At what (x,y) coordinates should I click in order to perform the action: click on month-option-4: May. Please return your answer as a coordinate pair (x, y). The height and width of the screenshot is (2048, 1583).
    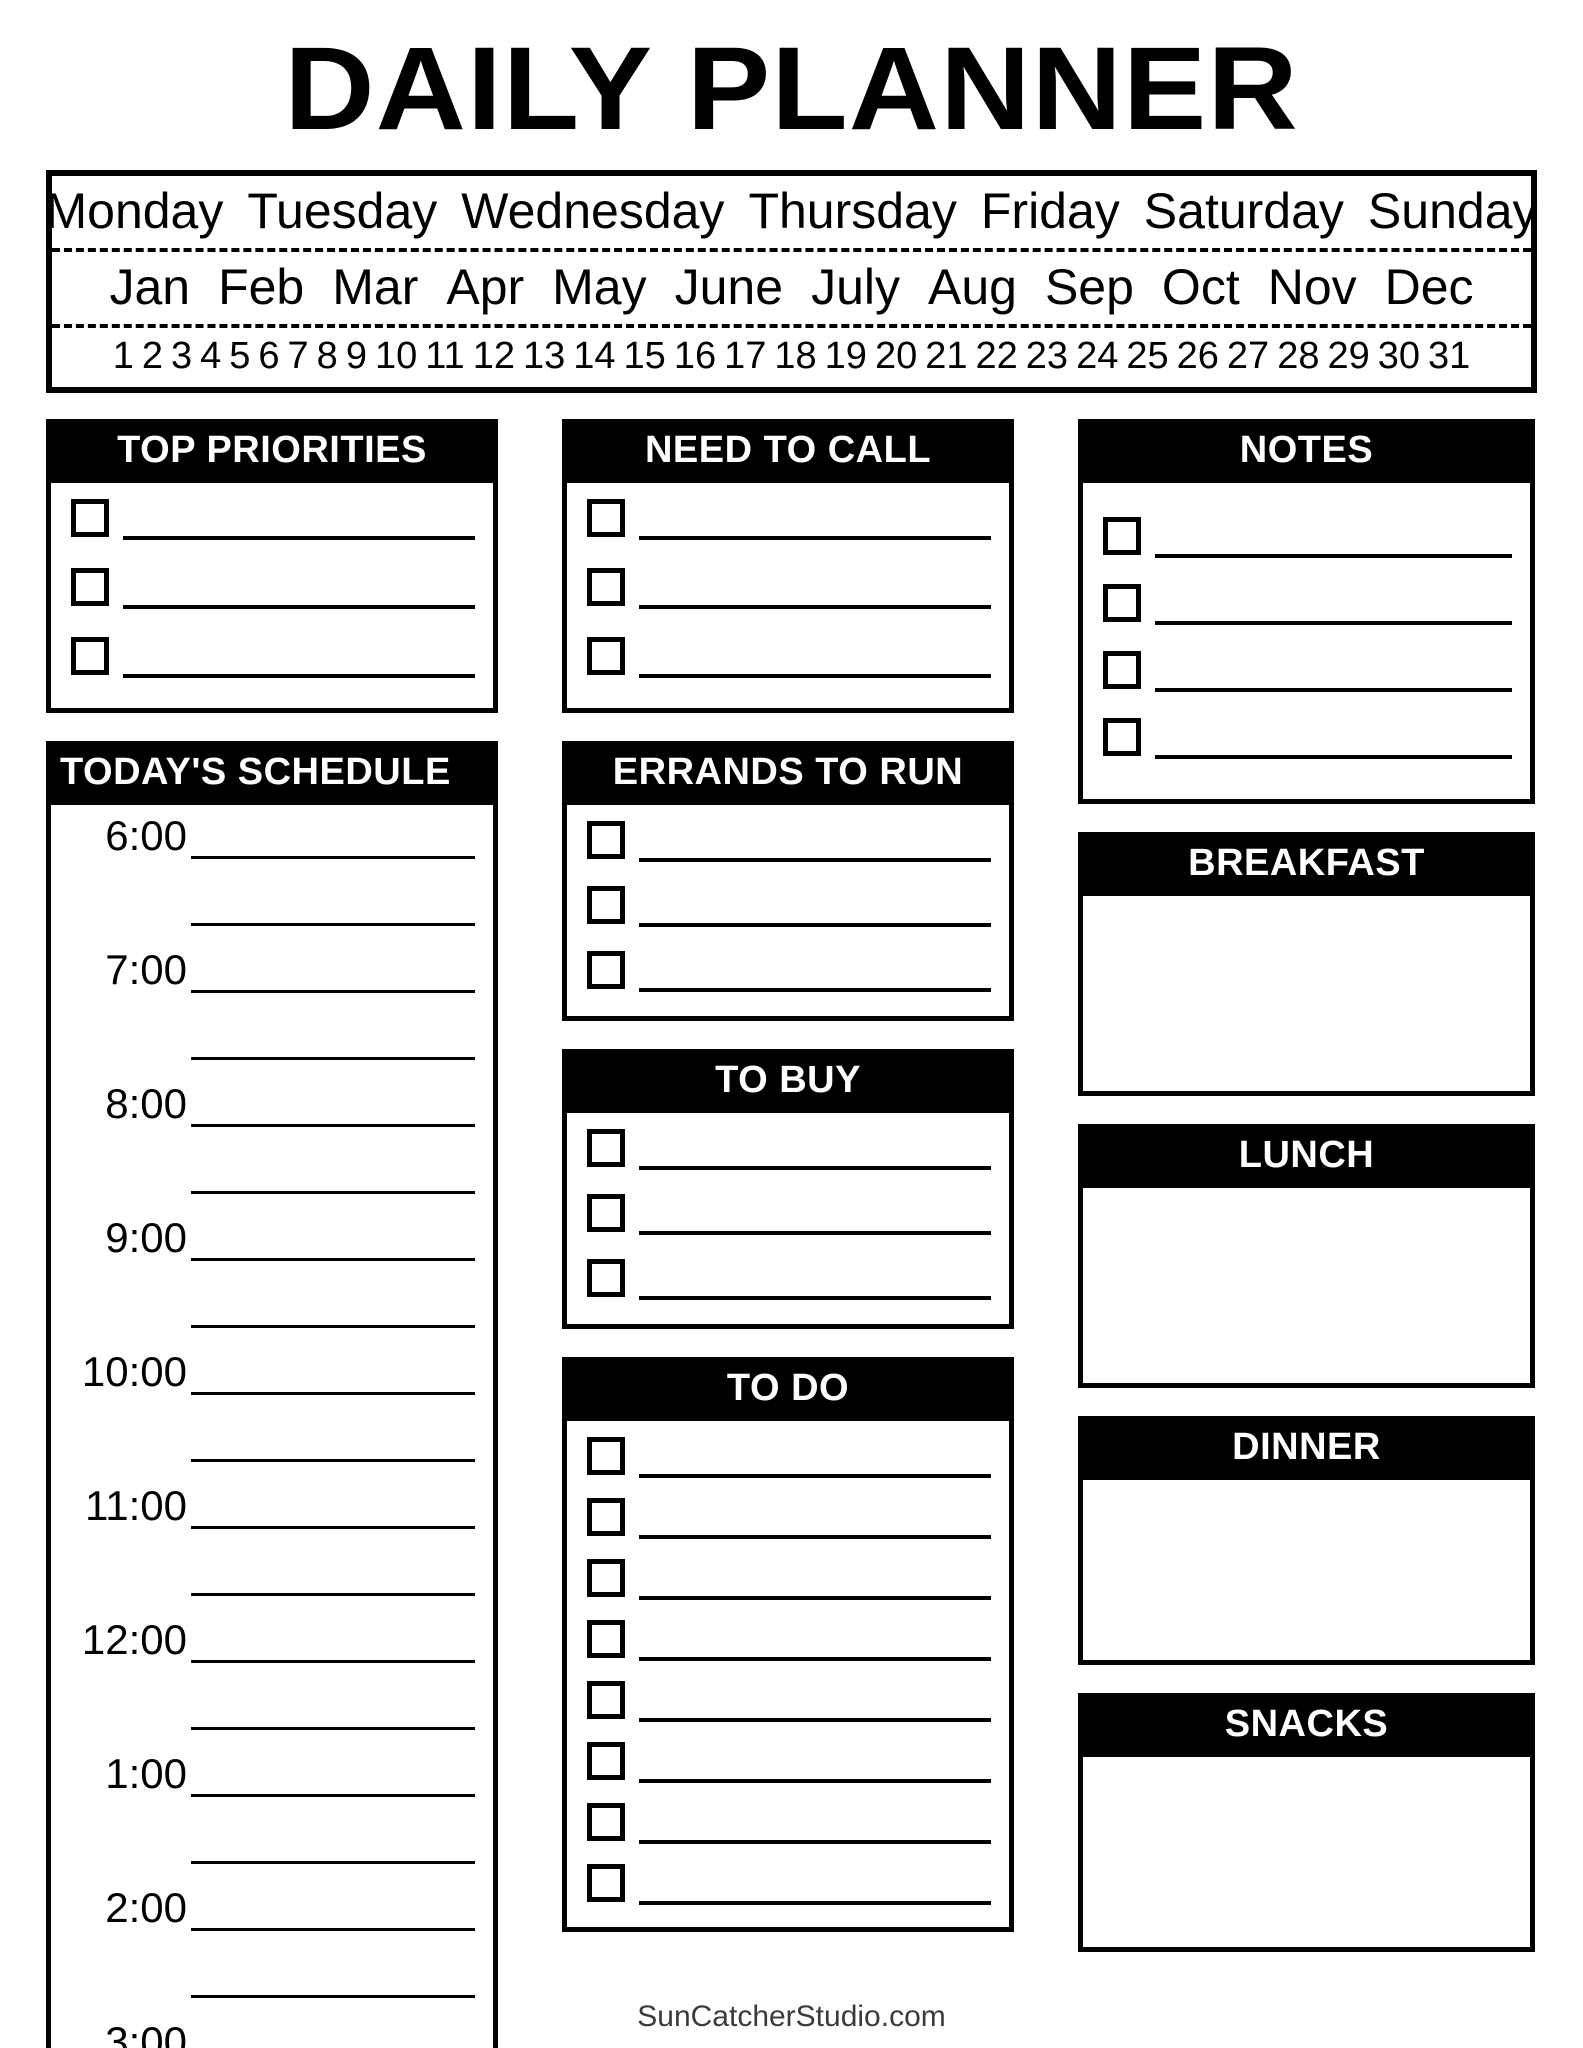
    Looking at the image, I should click on (599, 287).